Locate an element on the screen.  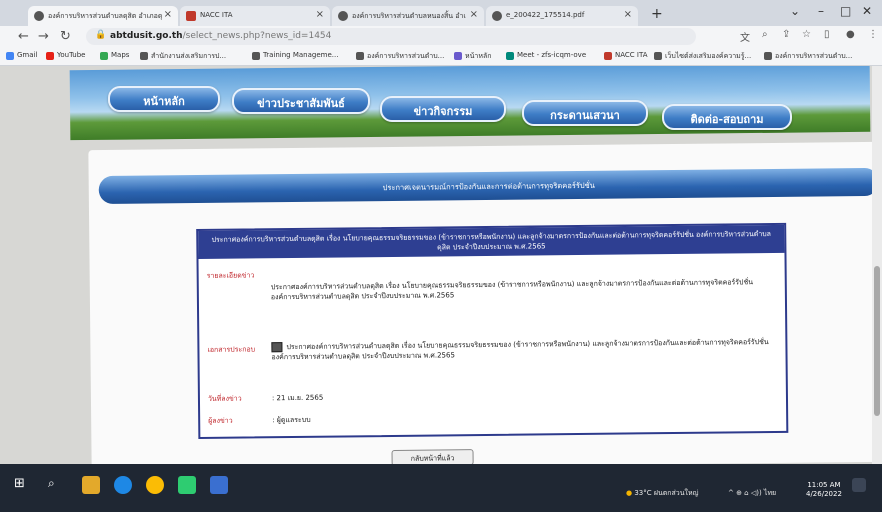
weather-sun-icon: ● is located at coordinates (629, 493).